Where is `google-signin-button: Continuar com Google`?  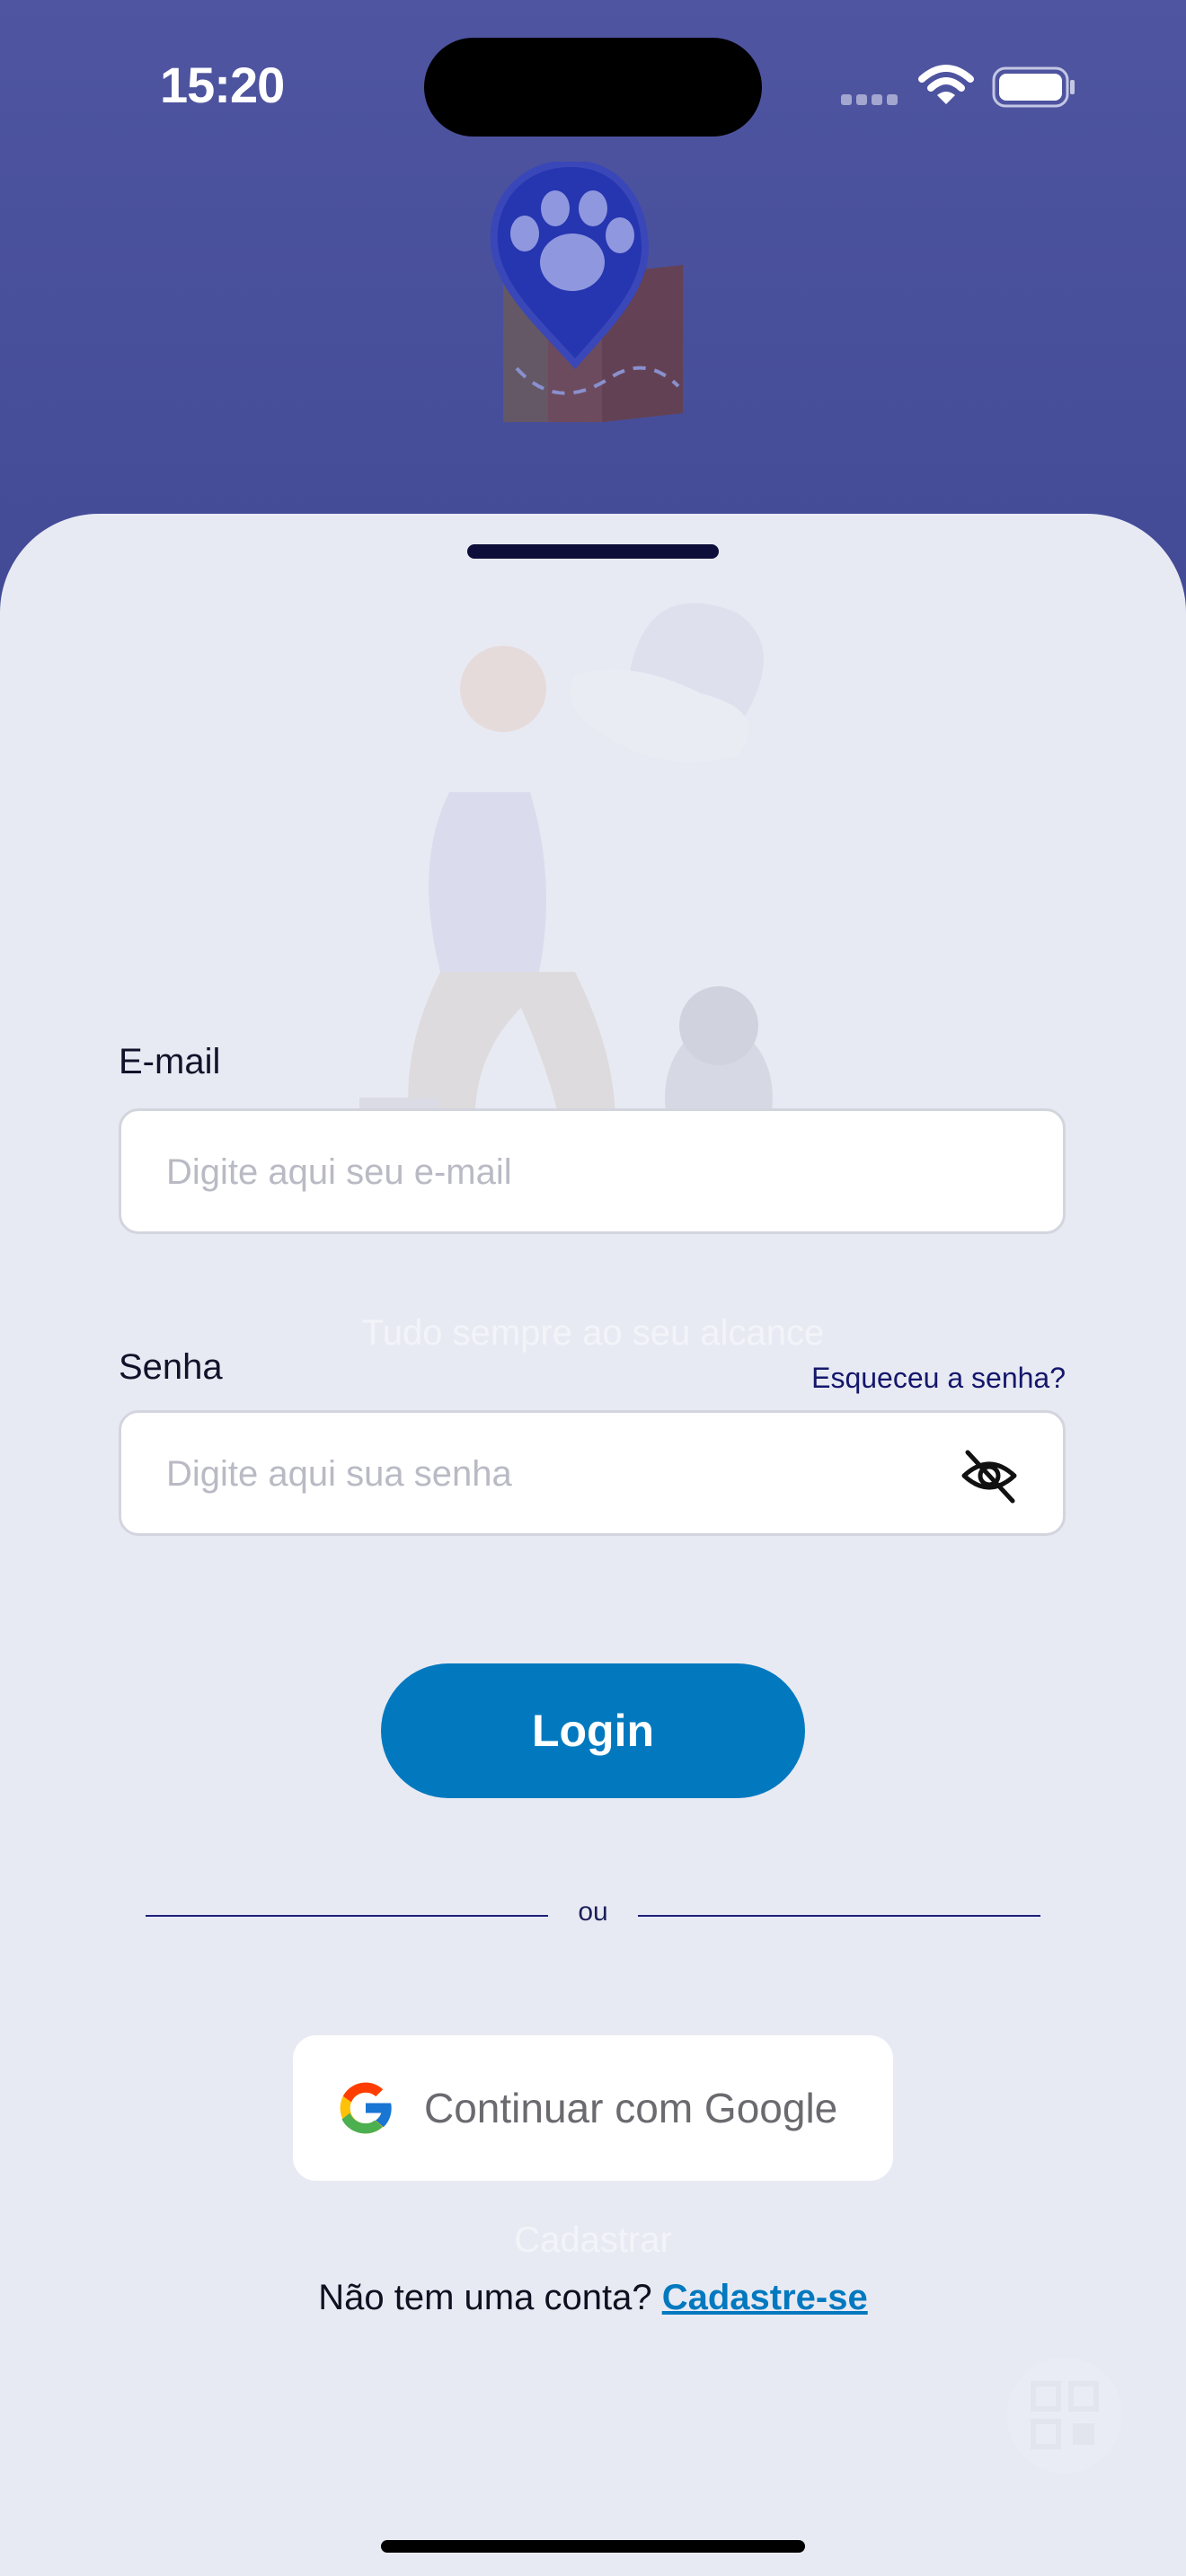 google-signin-button: Continuar com Google is located at coordinates (593, 2108).